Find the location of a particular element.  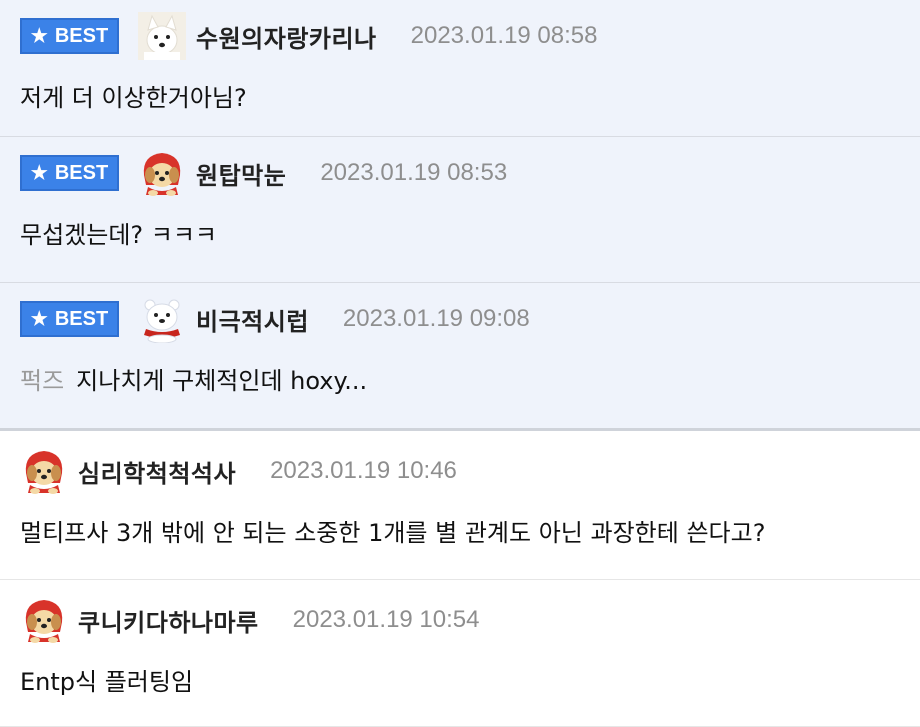

comment-header: ★ BEST 비극적시럽 2023.01.19 09:08 is located at coordinates (275, 319).